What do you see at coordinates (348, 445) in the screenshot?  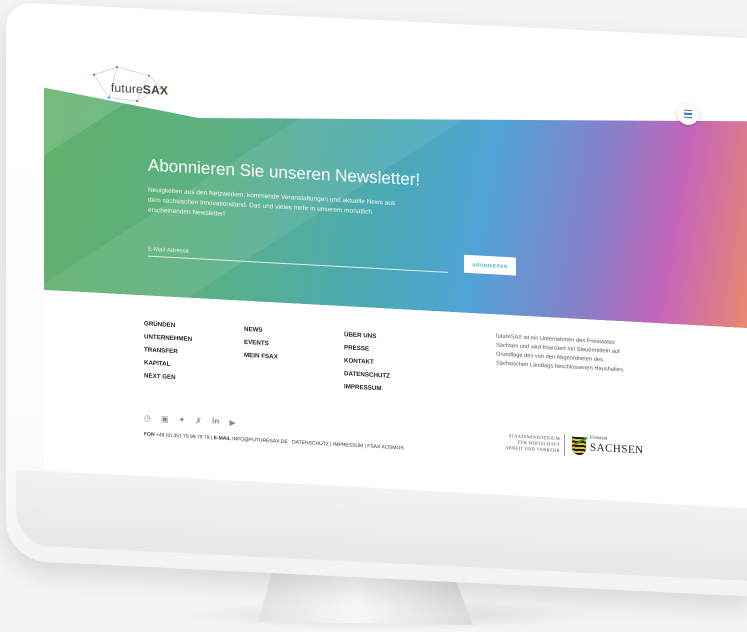 I see `legal-links: DATENSCHUTZ | IMPRESSUM | FSAX KOSMOS` at bounding box center [348, 445].